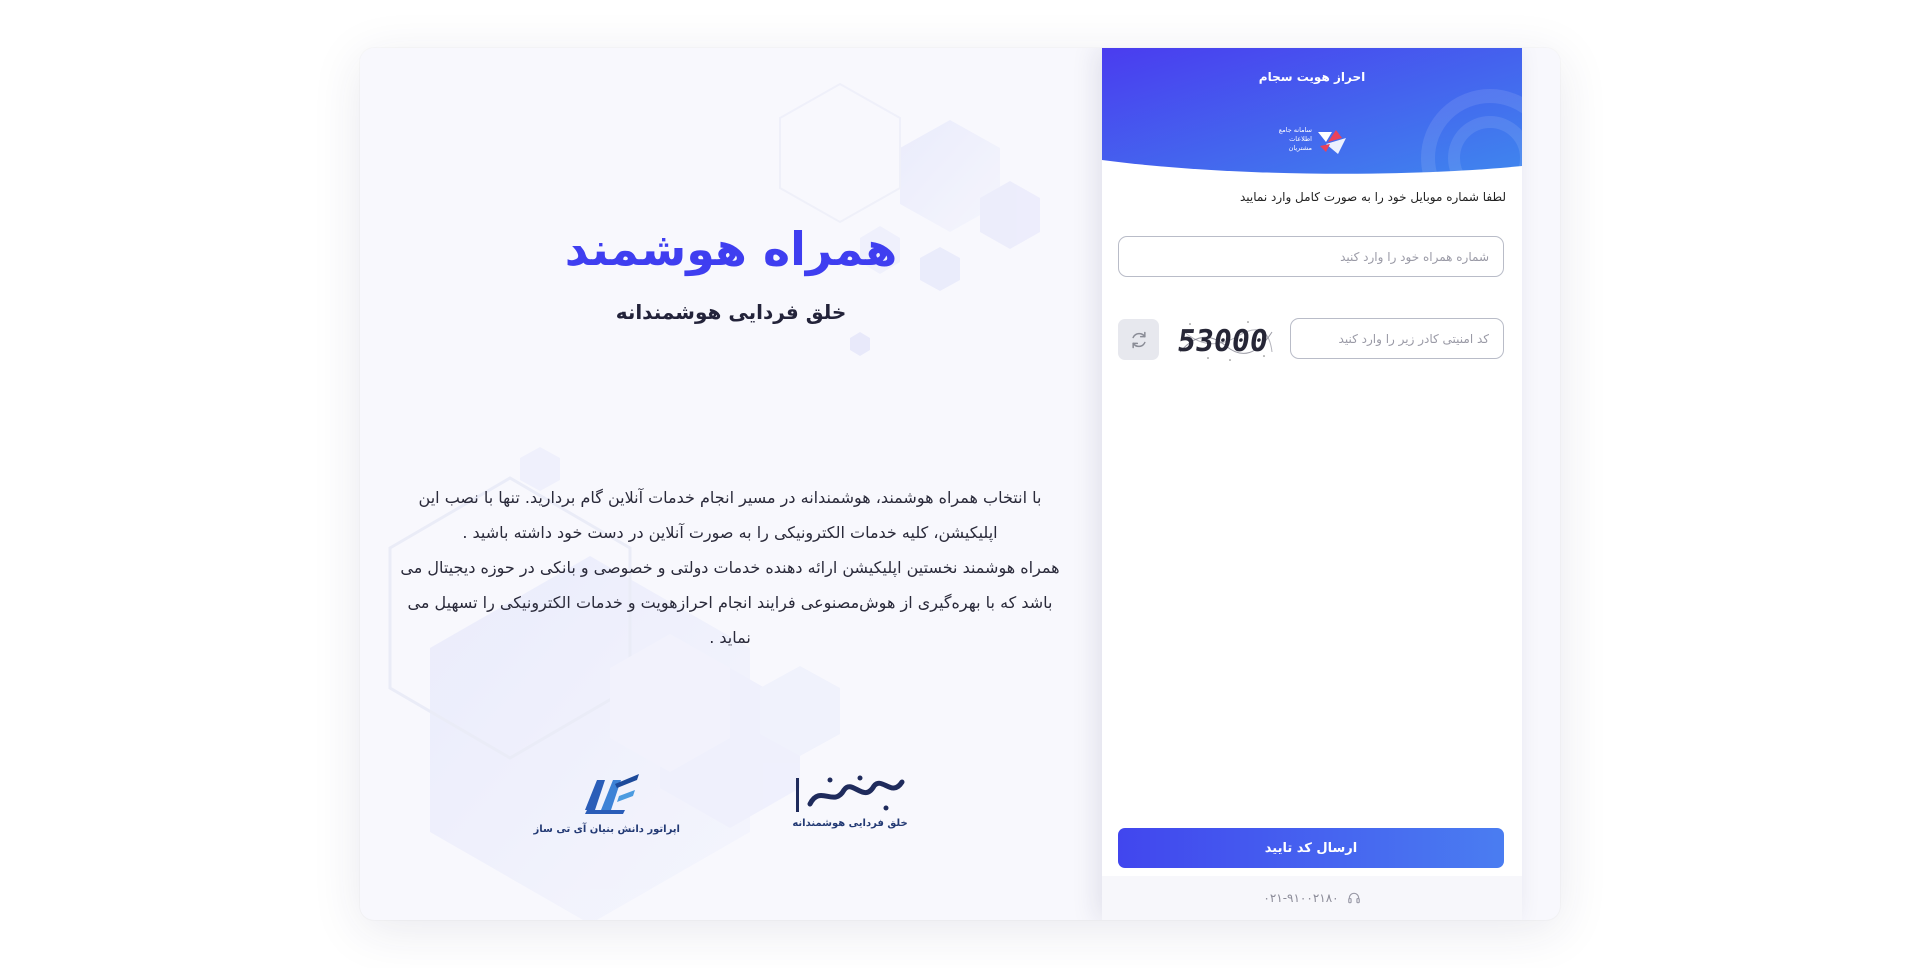 The width and height of the screenshot is (1920, 968). I want to click on hamrah-logo: خلق فردایی هوشمندانه, so click(850, 798).